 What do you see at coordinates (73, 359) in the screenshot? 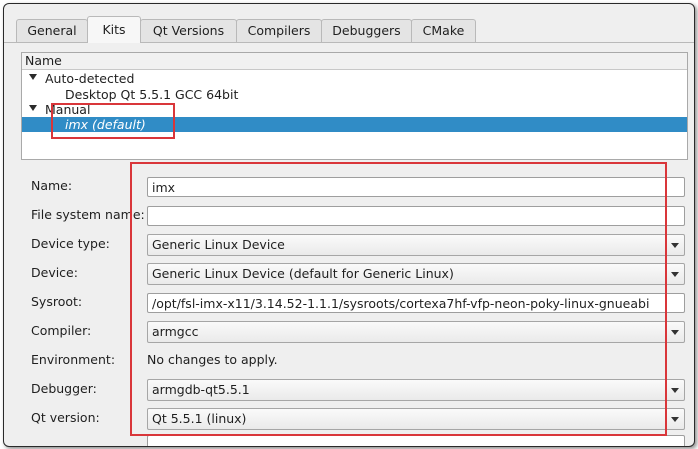
I see `environment-label: Environment:` at bounding box center [73, 359].